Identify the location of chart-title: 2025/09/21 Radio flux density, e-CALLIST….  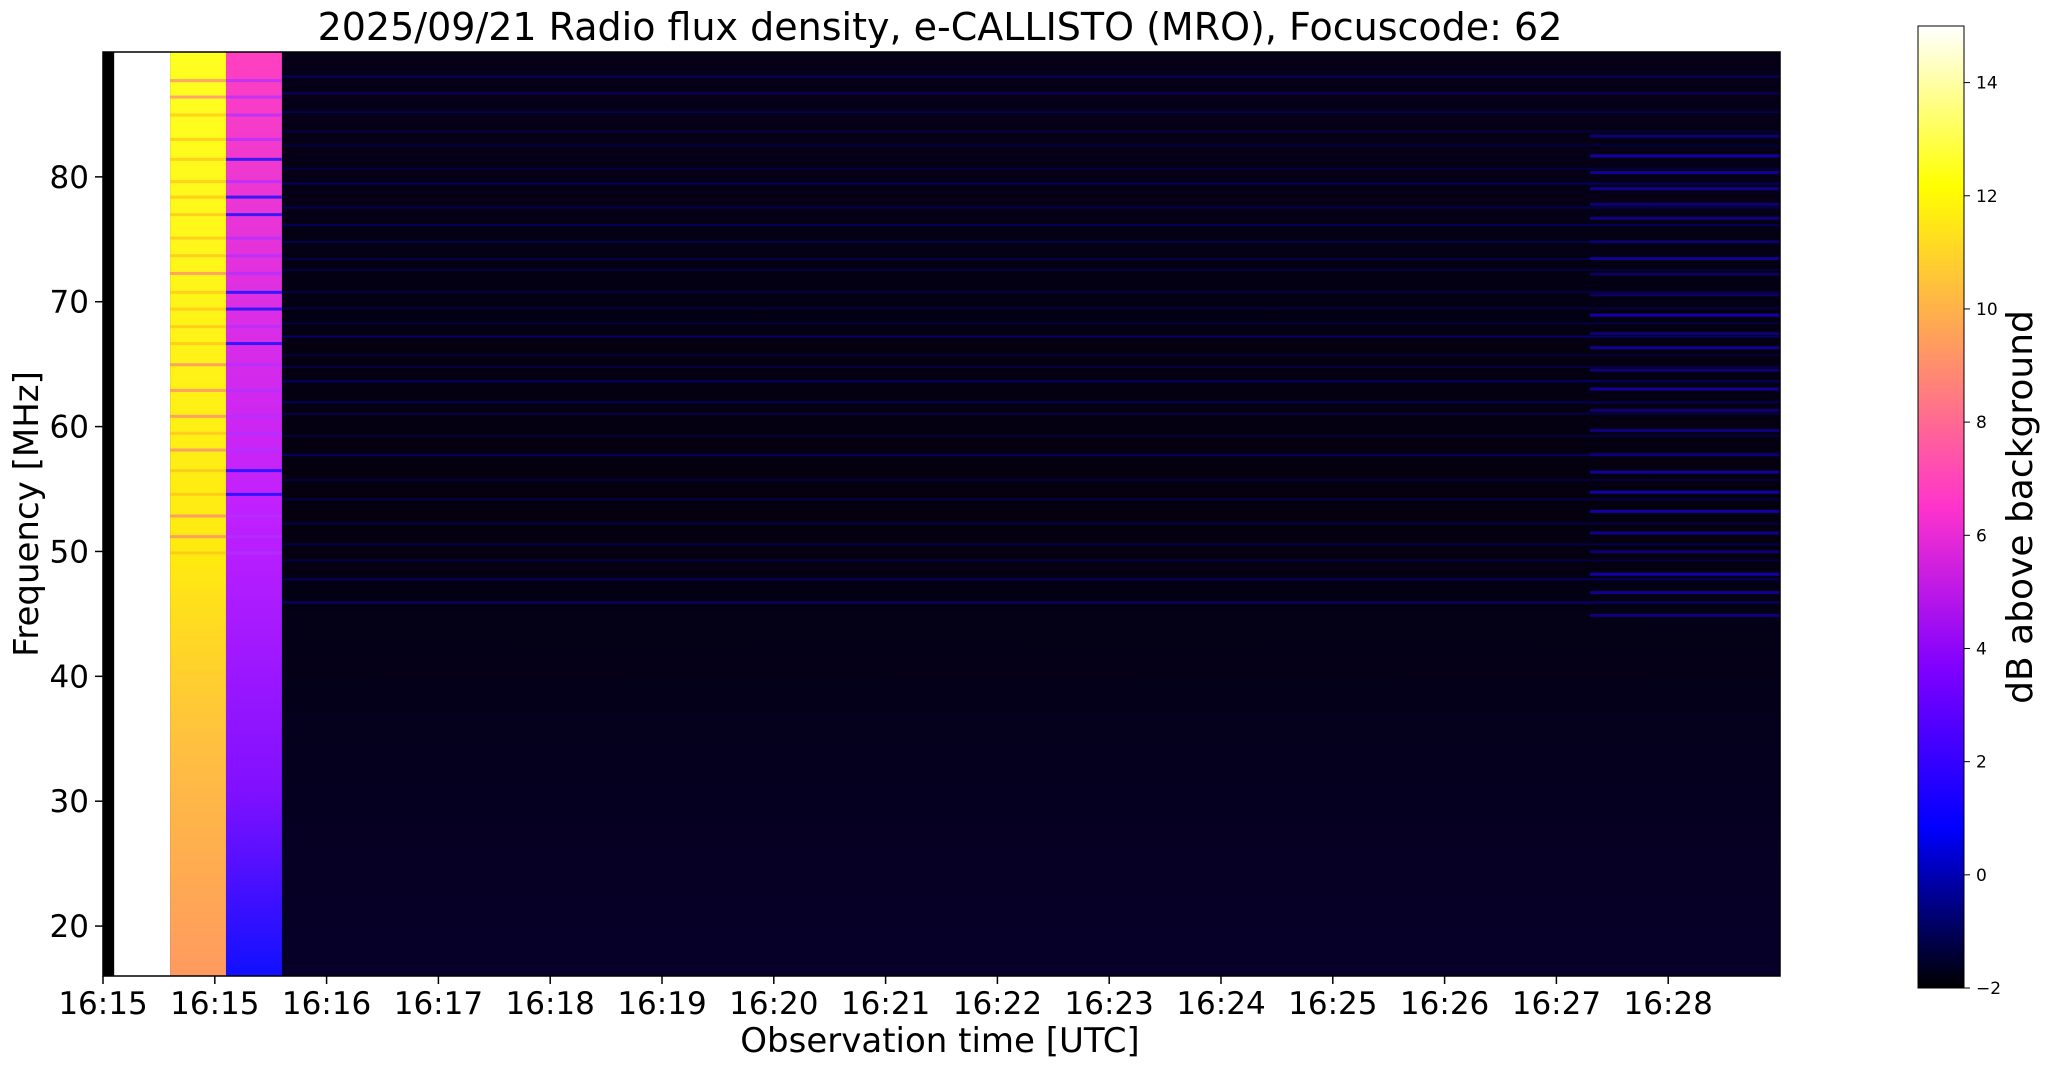
(940, 27).